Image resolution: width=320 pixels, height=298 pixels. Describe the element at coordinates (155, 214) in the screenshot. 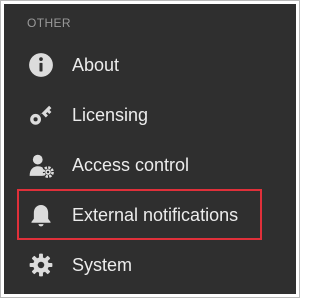

I see `sidebar-item-label: External notifications` at that location.